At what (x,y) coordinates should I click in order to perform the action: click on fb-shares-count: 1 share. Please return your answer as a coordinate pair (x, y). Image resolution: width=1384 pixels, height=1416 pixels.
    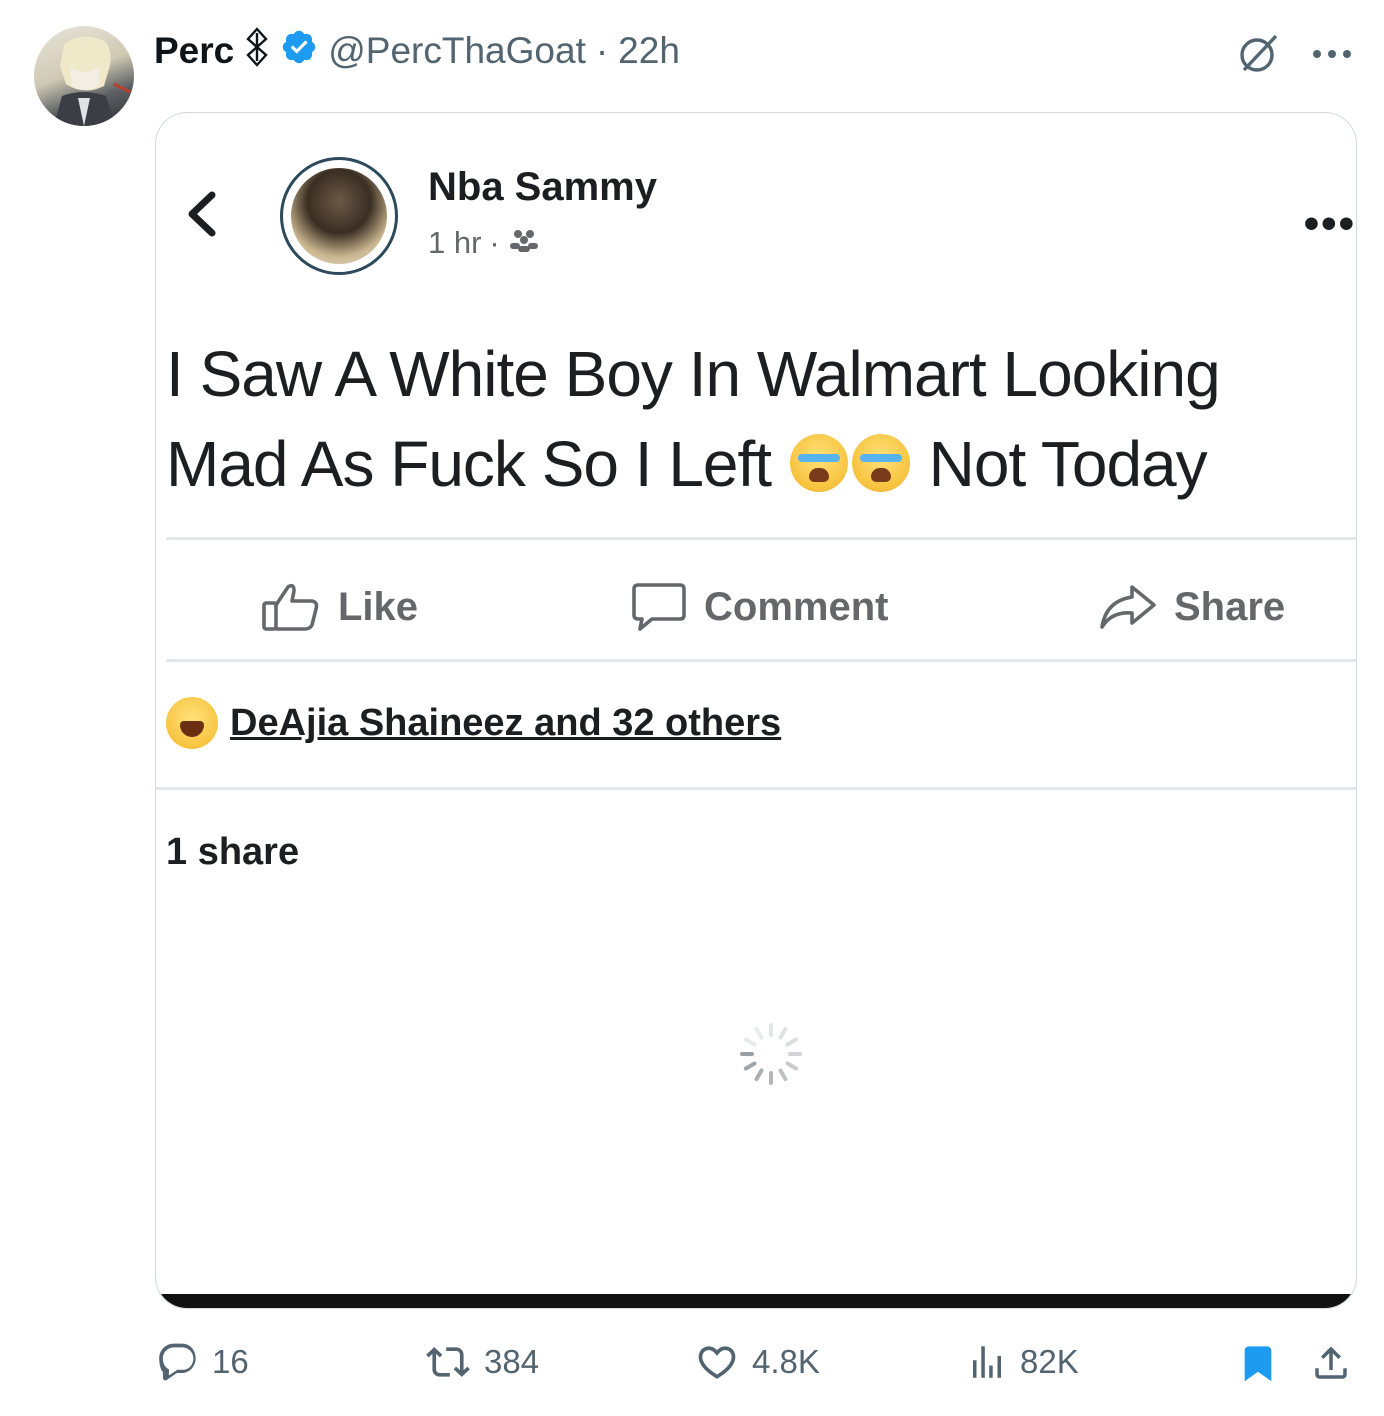
    Looking at the image, I should click on (233, 852).